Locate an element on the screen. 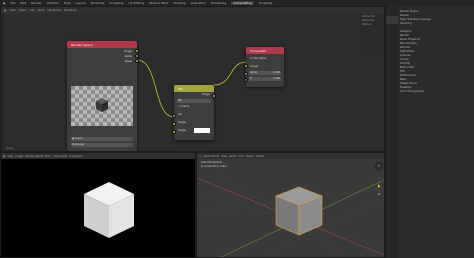  render-properties-tab is located at coordinates (392, 20).